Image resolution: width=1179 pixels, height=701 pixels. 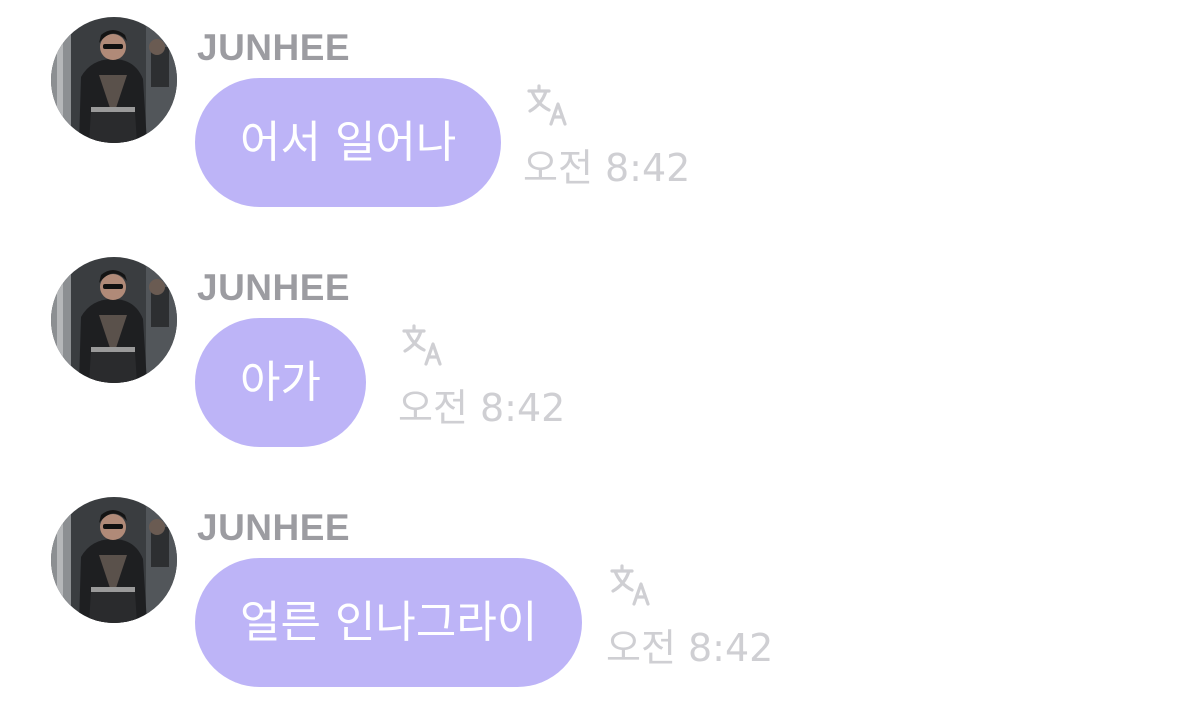 I want to click on message-bubble: 아가, so click(x=280, y=382).